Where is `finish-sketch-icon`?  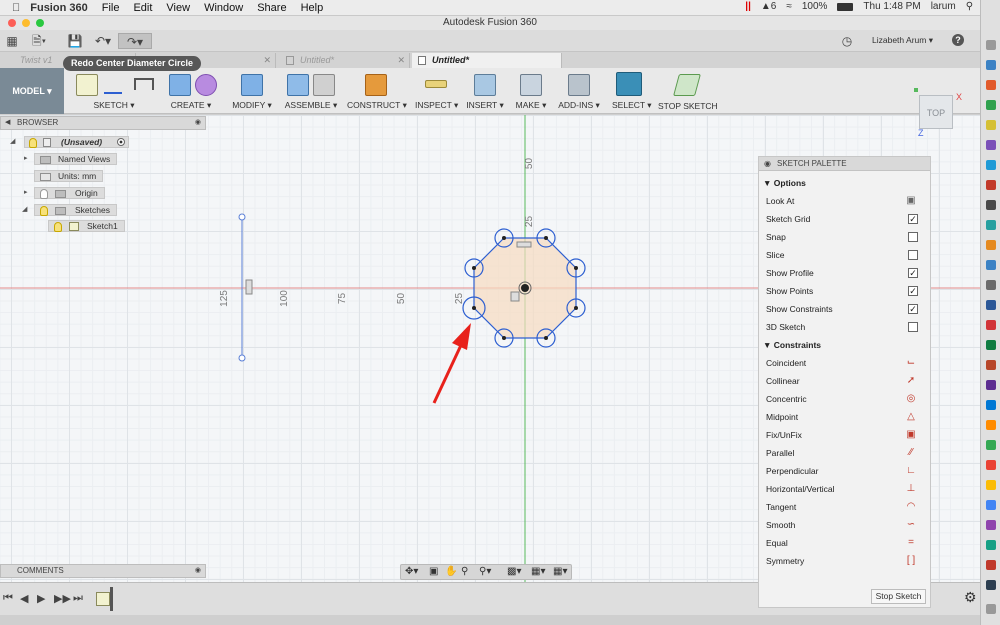 finish-sketch-icon is located at coordinates (687, 85).